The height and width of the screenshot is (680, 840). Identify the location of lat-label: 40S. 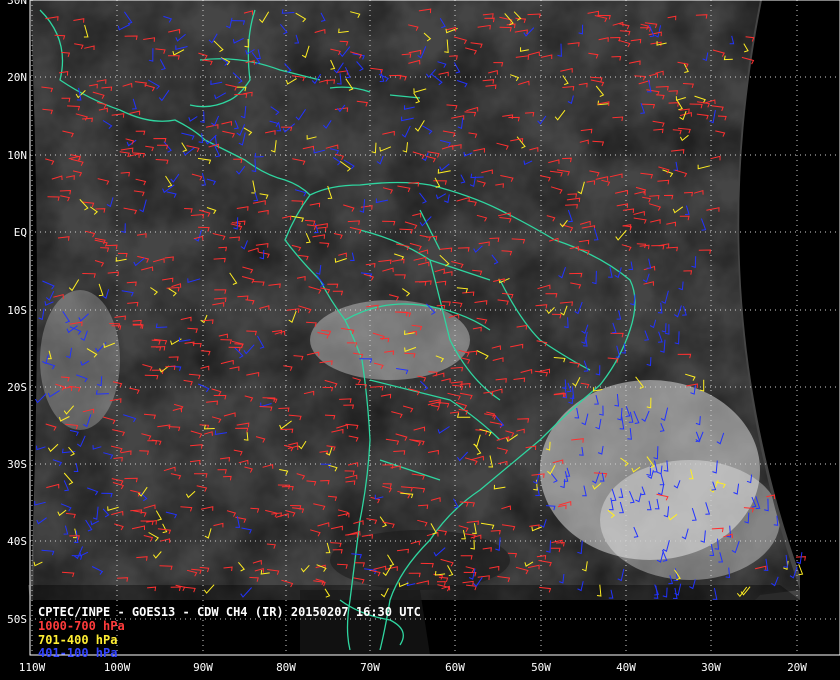
(17, 541).